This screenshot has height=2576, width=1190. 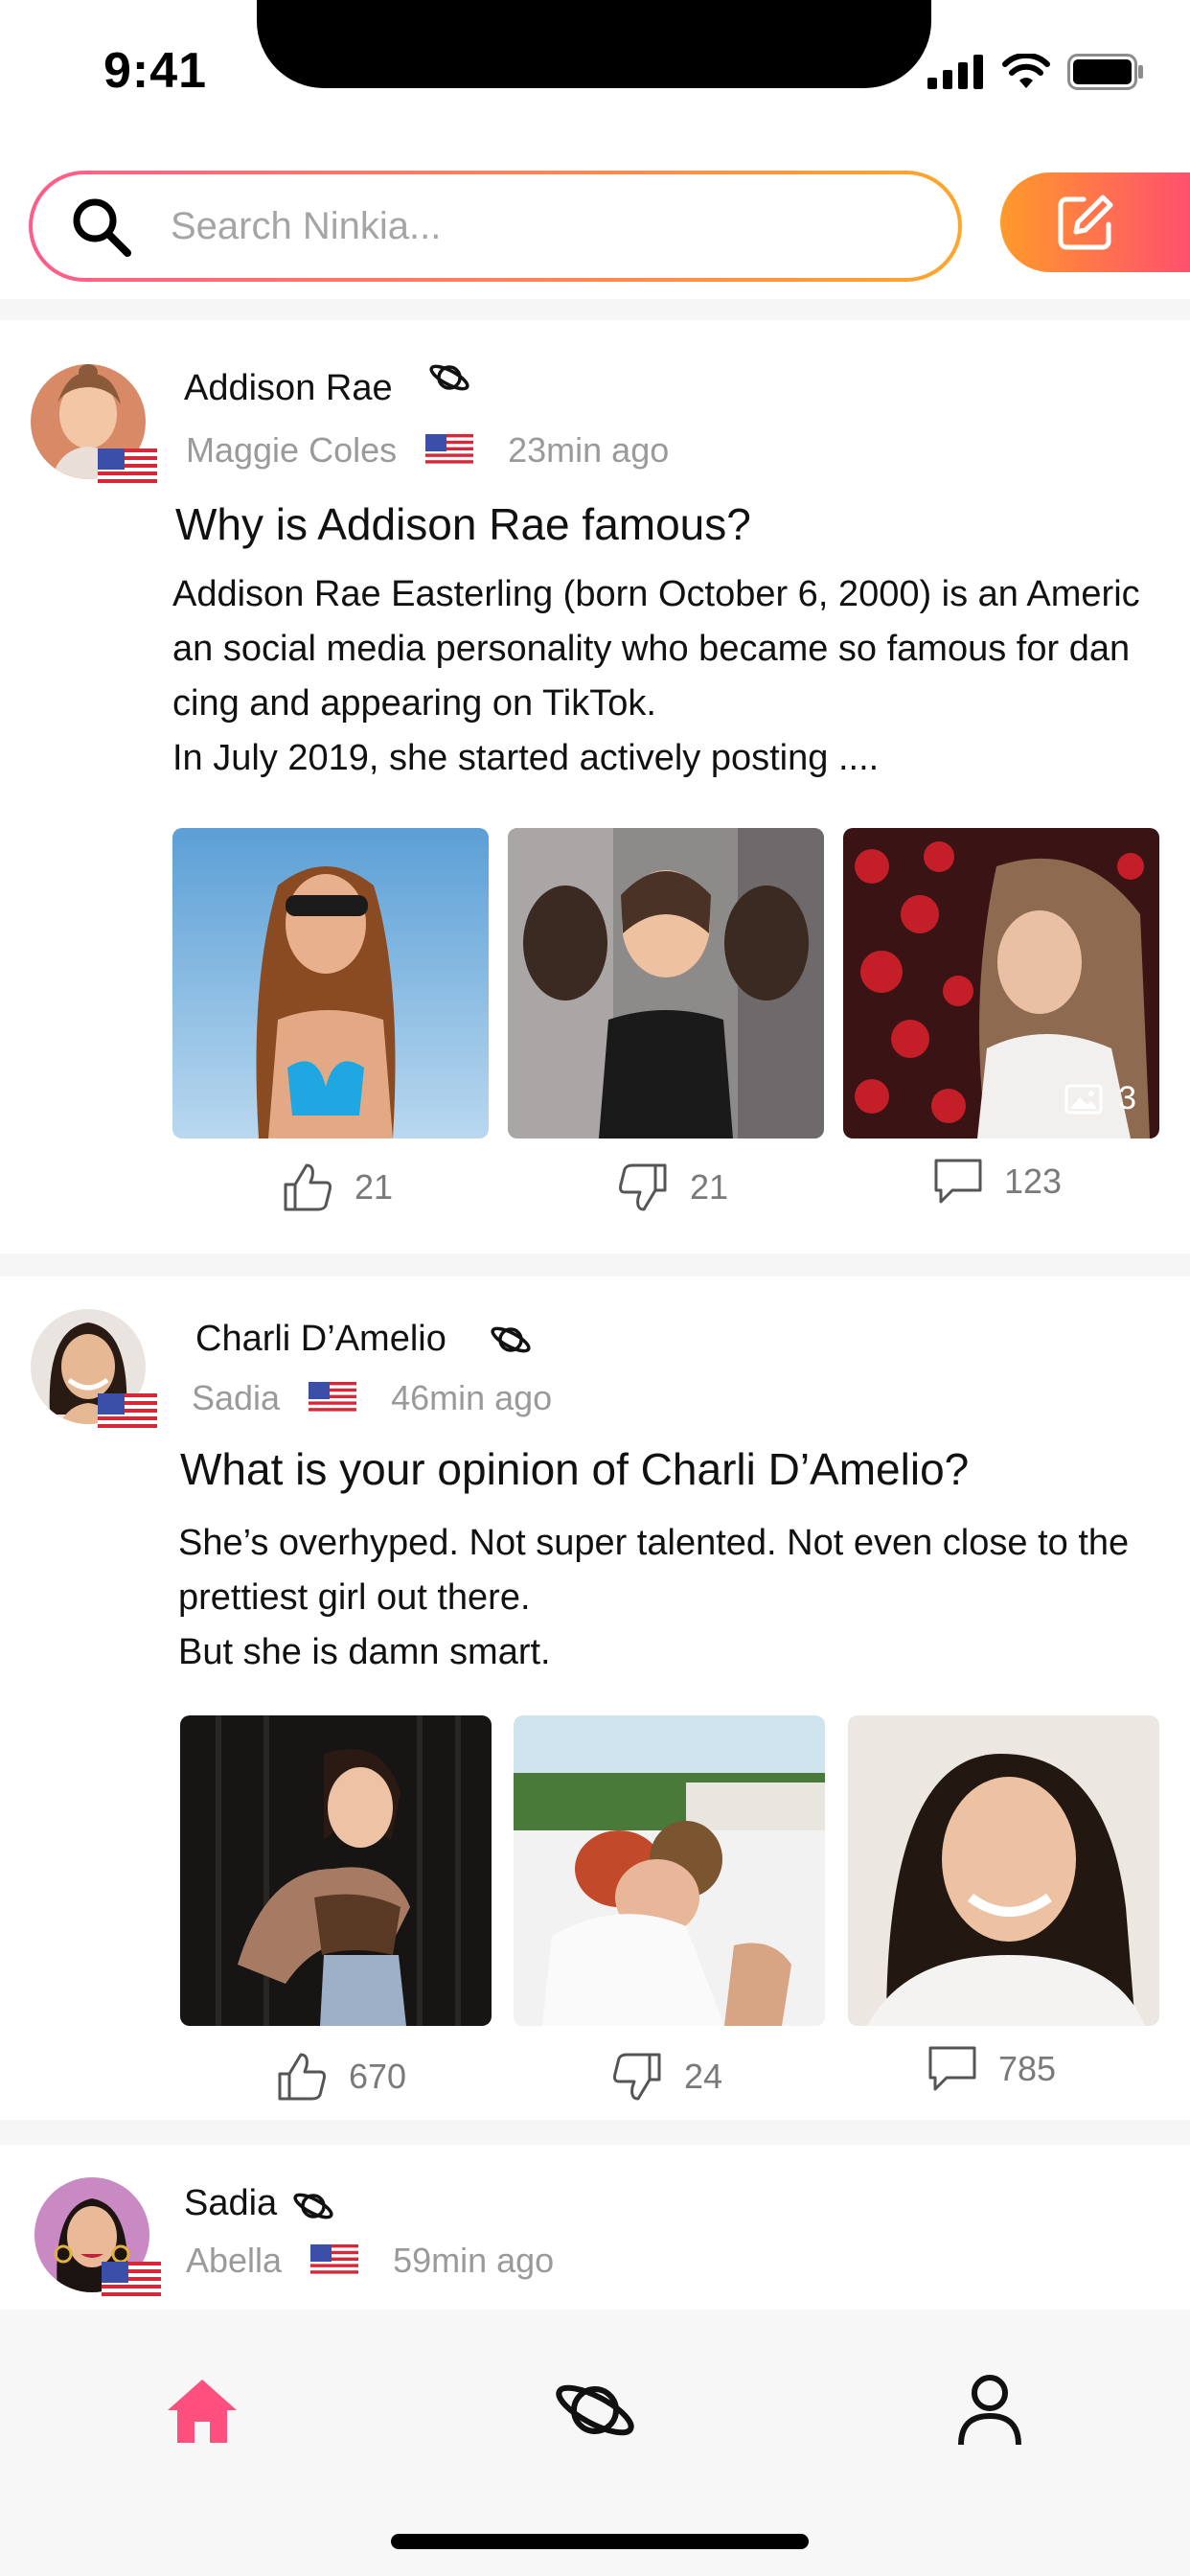 I want to click on search-box, so click(x=496, y=226).